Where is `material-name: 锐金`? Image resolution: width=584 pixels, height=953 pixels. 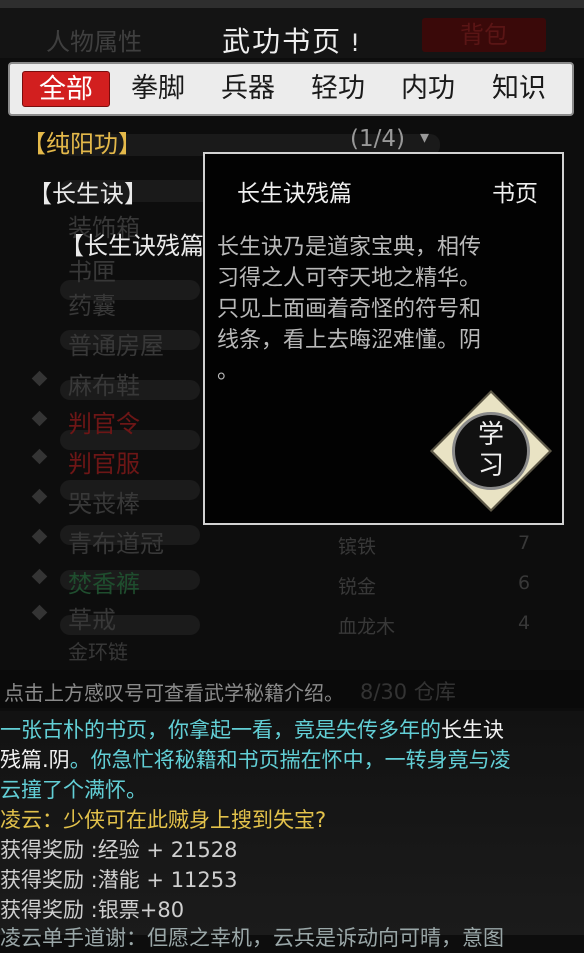
material-name: 锐金 is located at coordinates (357, 587).